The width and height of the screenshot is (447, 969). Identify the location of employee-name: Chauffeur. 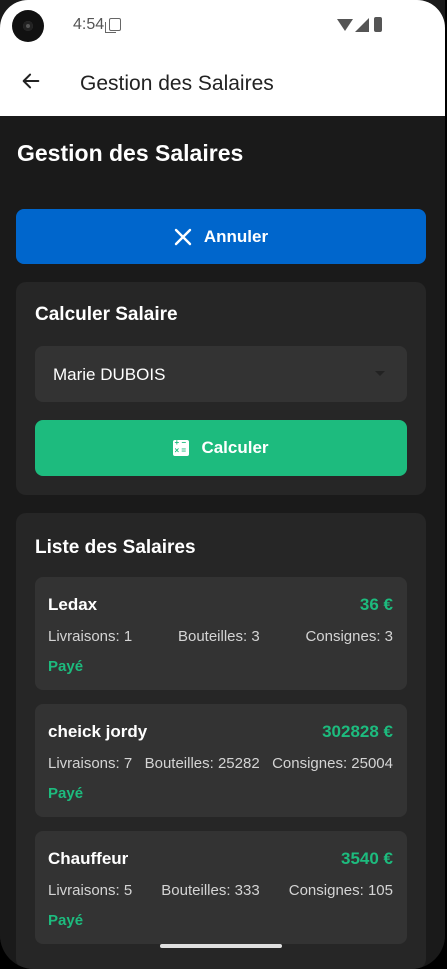
(88, 858).